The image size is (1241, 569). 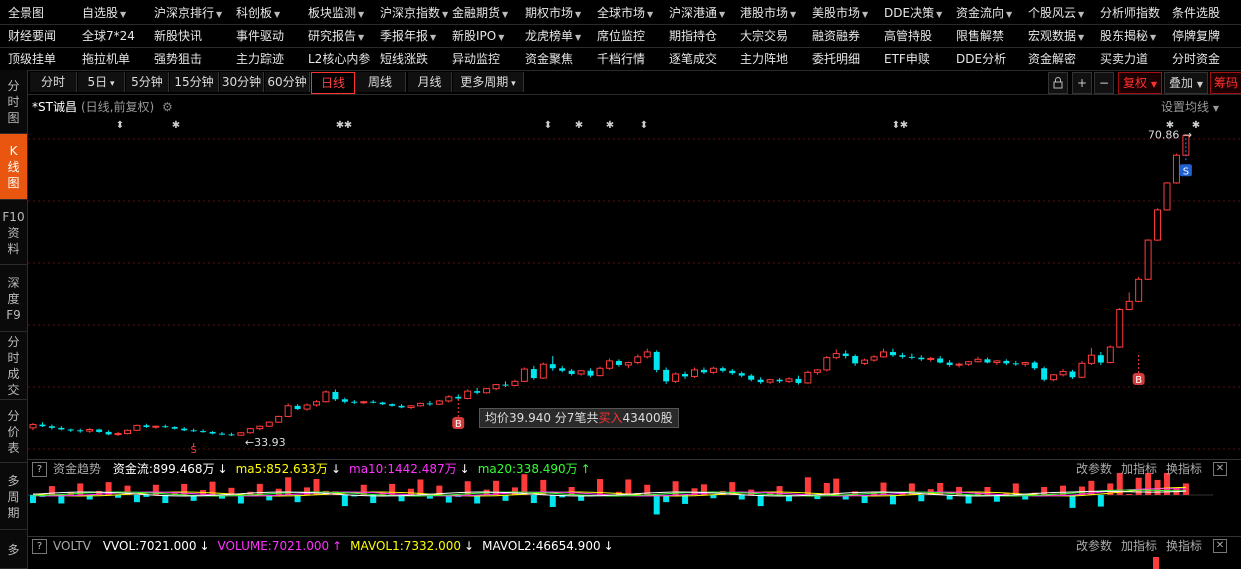 What do you see at coordinates (178, 36) in the screenshot?
I see `menu-item: 新股快讯` at bounding box center [178, 36].